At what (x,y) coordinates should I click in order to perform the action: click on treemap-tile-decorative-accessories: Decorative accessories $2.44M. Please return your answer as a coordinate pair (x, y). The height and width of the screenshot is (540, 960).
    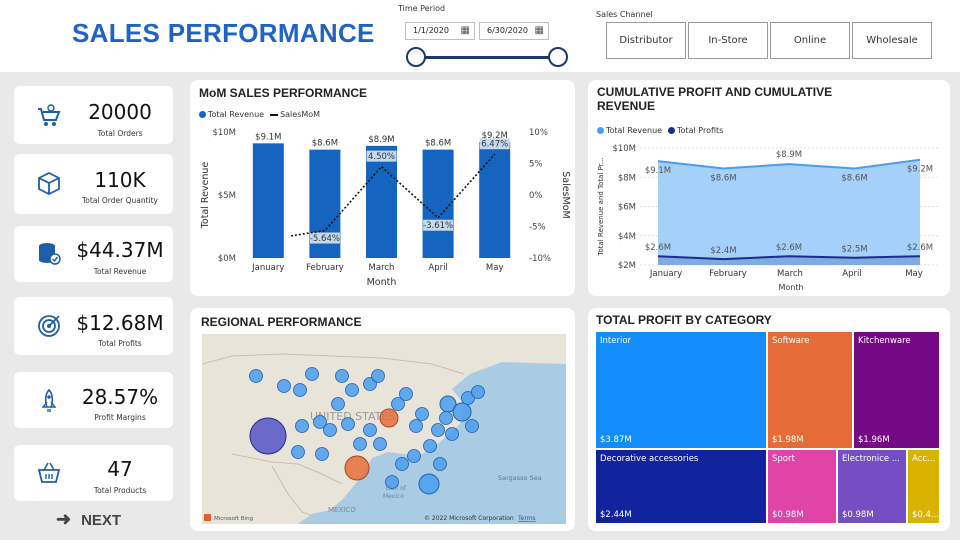
    Looking at the image, I should click on (681, 486).